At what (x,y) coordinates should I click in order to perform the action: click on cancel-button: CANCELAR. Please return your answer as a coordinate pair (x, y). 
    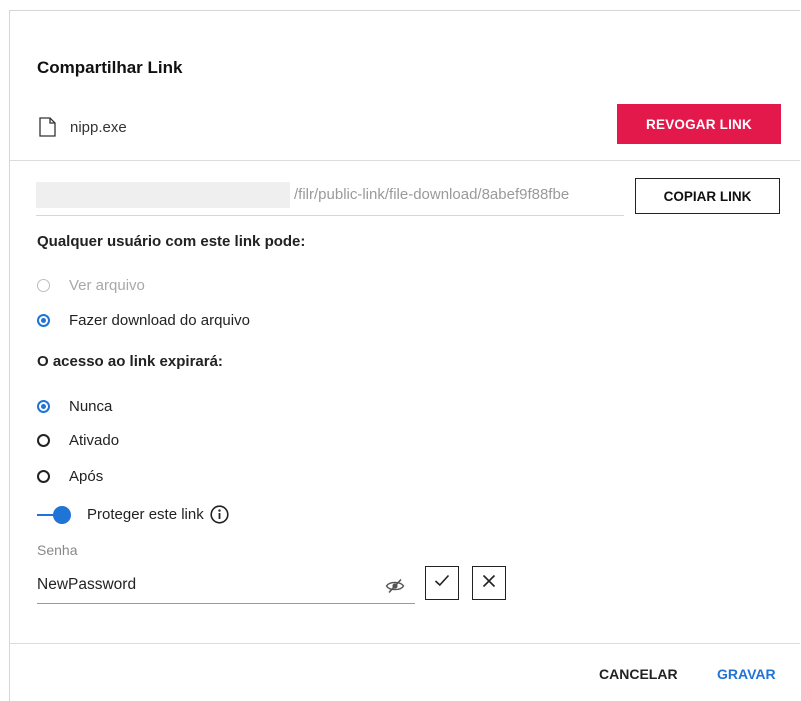
    Looking at the image, I should click on (638, 674).